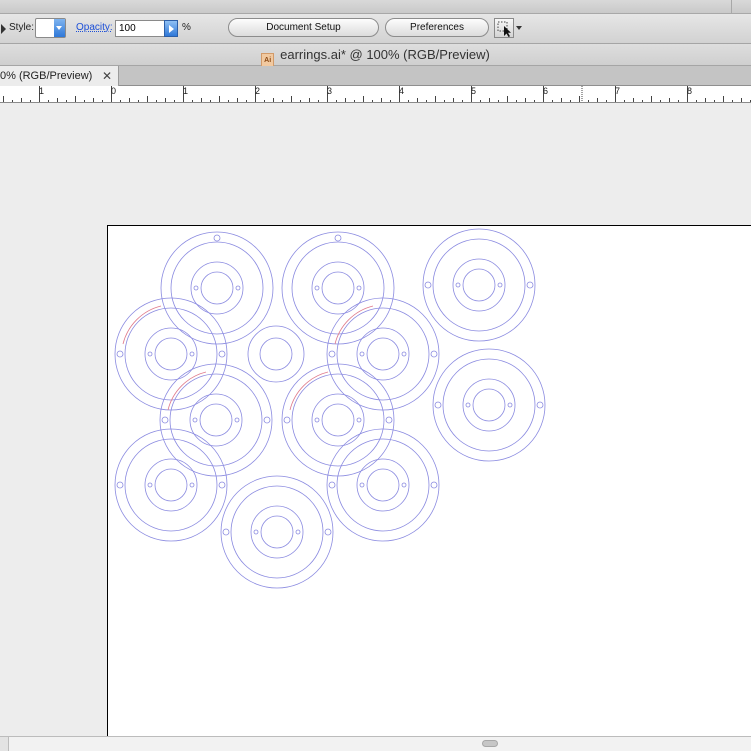  I want to click on percent-label: %, so click(186, 27).